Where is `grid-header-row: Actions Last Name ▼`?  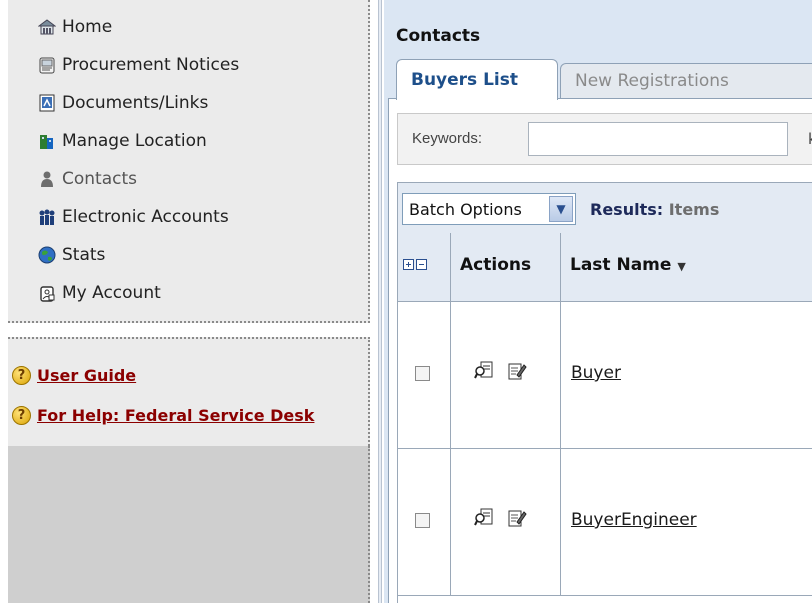
grid-header-row: Actions Last Name ▼ is located at coordinates (605, 267).